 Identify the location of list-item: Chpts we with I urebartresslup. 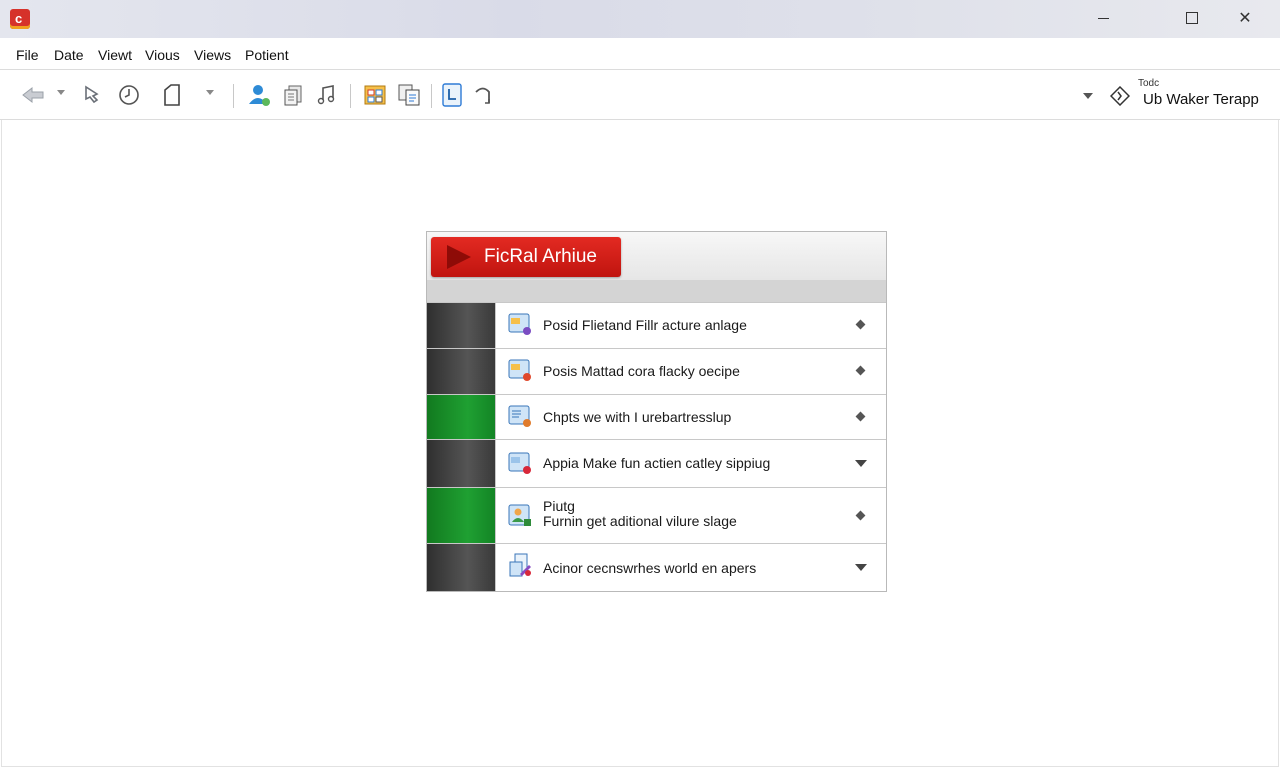
(656, 416).